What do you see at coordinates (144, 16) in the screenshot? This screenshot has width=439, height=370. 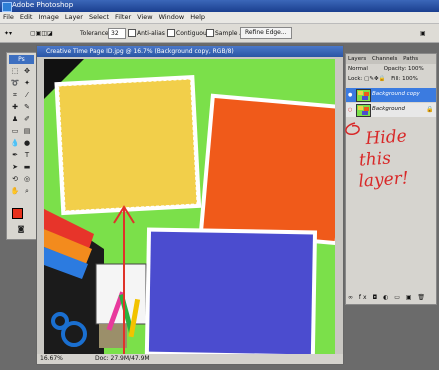 I see `menu-view: View` at bounding box center [144, 16].